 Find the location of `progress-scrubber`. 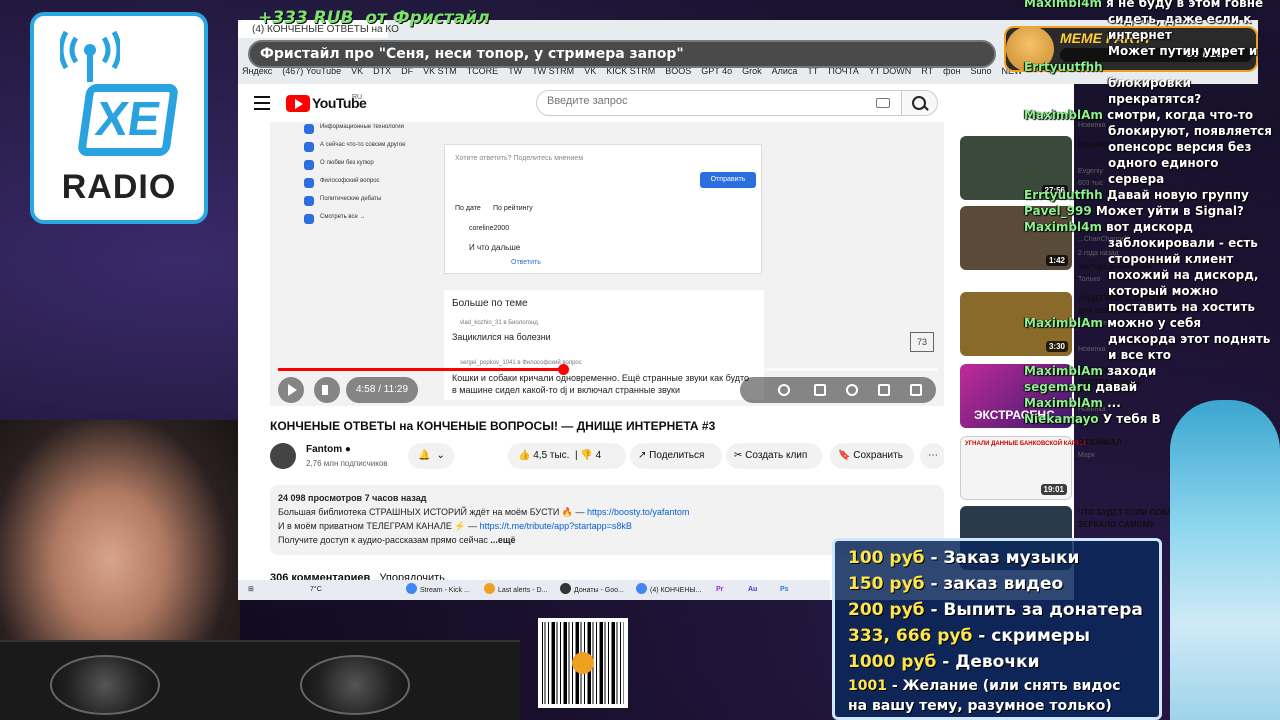

progress-scrubber is located at coordinates (563, 369).